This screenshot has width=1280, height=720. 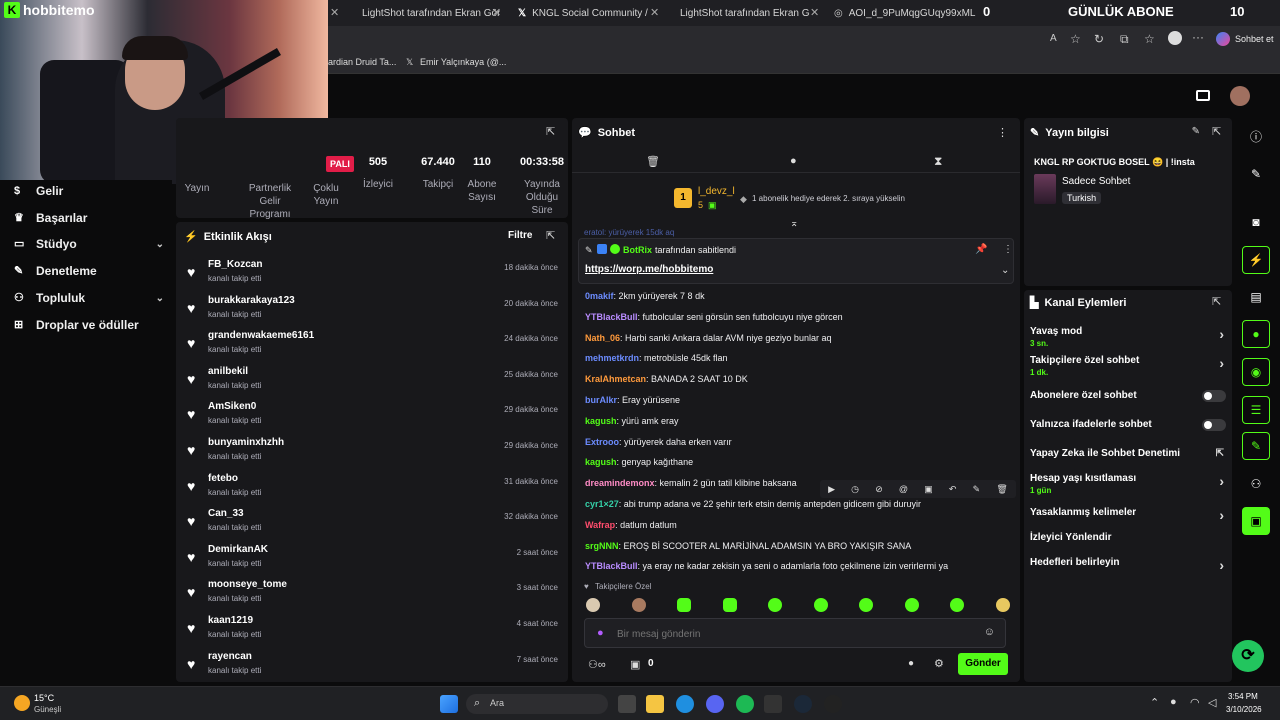 I want to click on channel-action-row: İzleyici Yönlendir, so click(x=1128, y=537).